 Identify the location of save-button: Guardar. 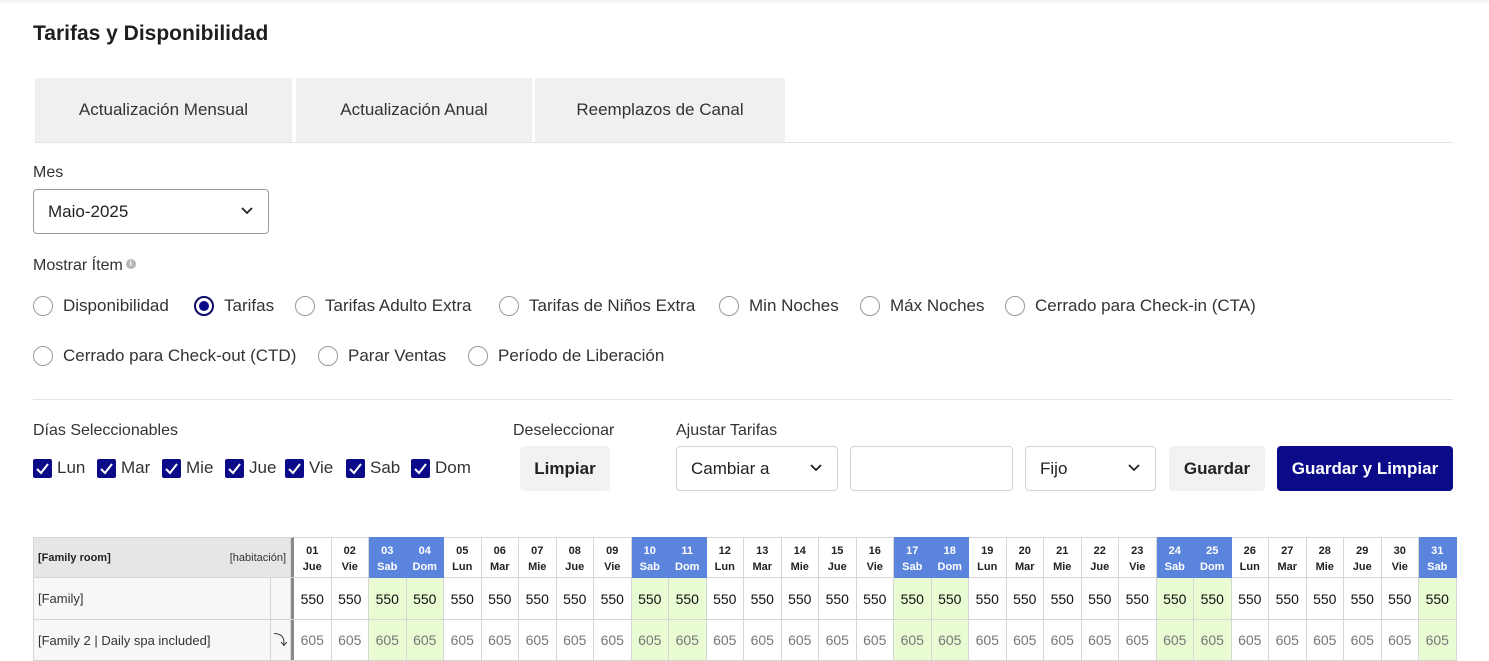
(1217, 468).